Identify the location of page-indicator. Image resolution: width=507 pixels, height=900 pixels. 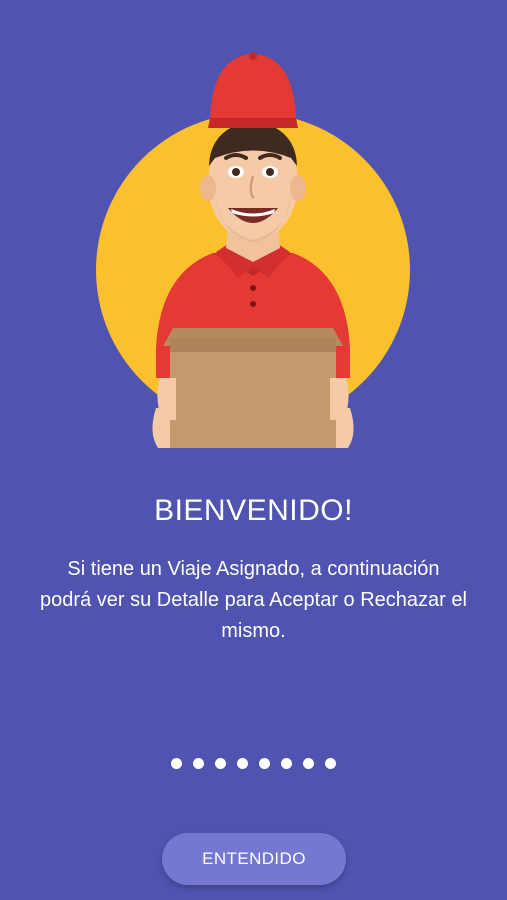
(253, 763).